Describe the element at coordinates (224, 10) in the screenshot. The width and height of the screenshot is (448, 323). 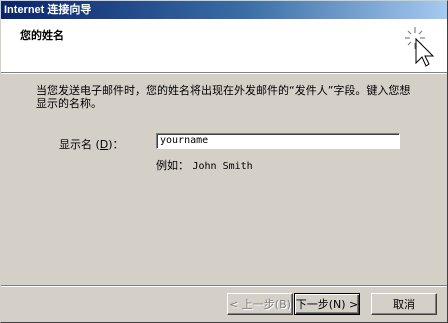
I see `title-bar: Internet 连接向导` at that location.